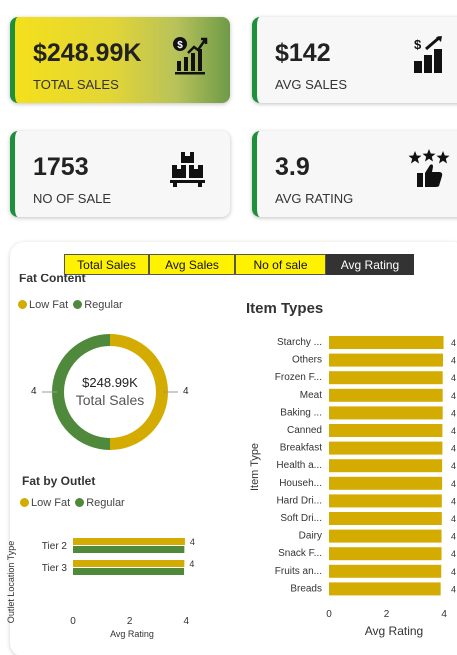 The width and height of the screenshot is (457, 655). Describe the element at coordinates (55, 546) in the screenshot. I see `y-tick-label: Tier 2` at that location.